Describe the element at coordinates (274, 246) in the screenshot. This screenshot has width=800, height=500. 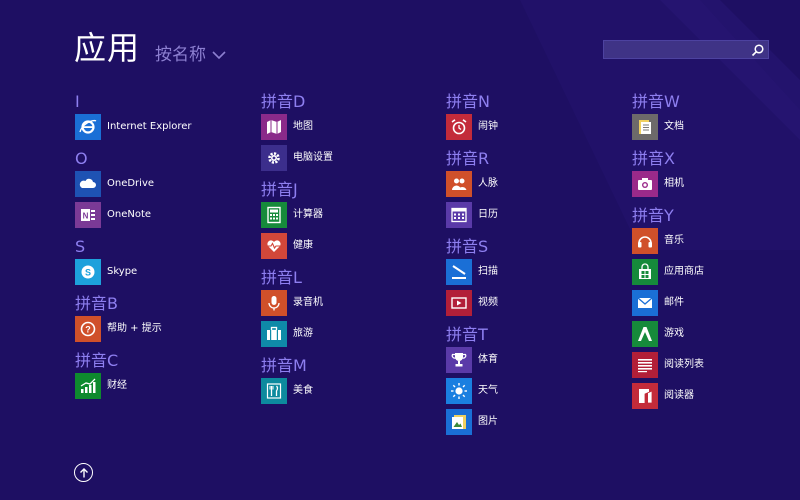
I see `health-icon` at that location.